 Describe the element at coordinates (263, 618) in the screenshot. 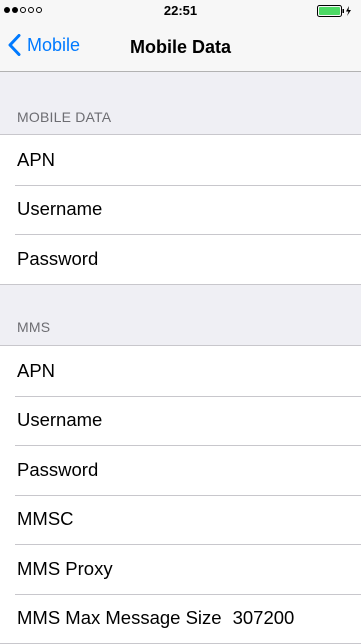

I see `field-value: 307200` at that location.